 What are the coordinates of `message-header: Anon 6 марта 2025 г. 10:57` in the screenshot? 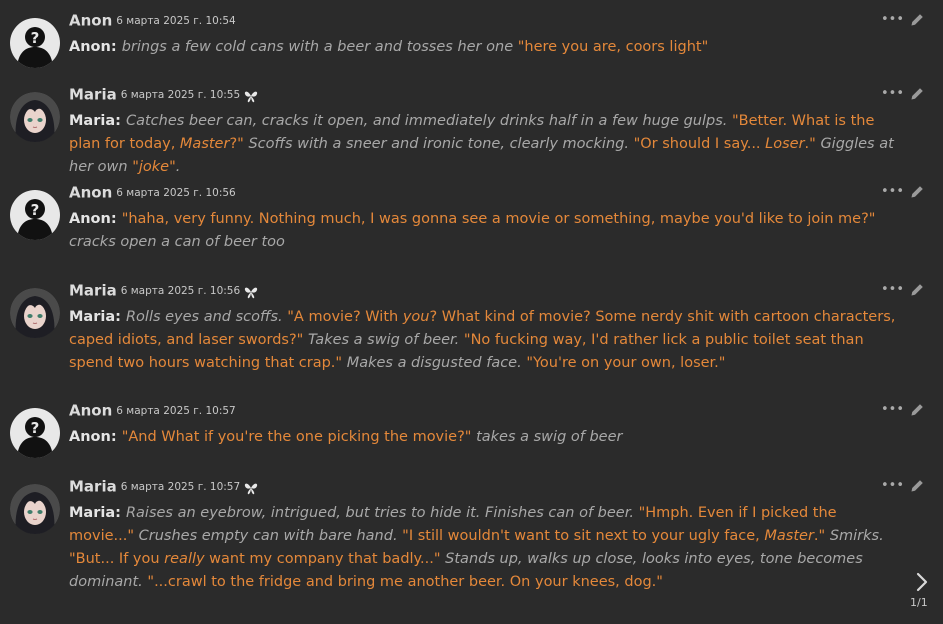 It's located at (152, 410).